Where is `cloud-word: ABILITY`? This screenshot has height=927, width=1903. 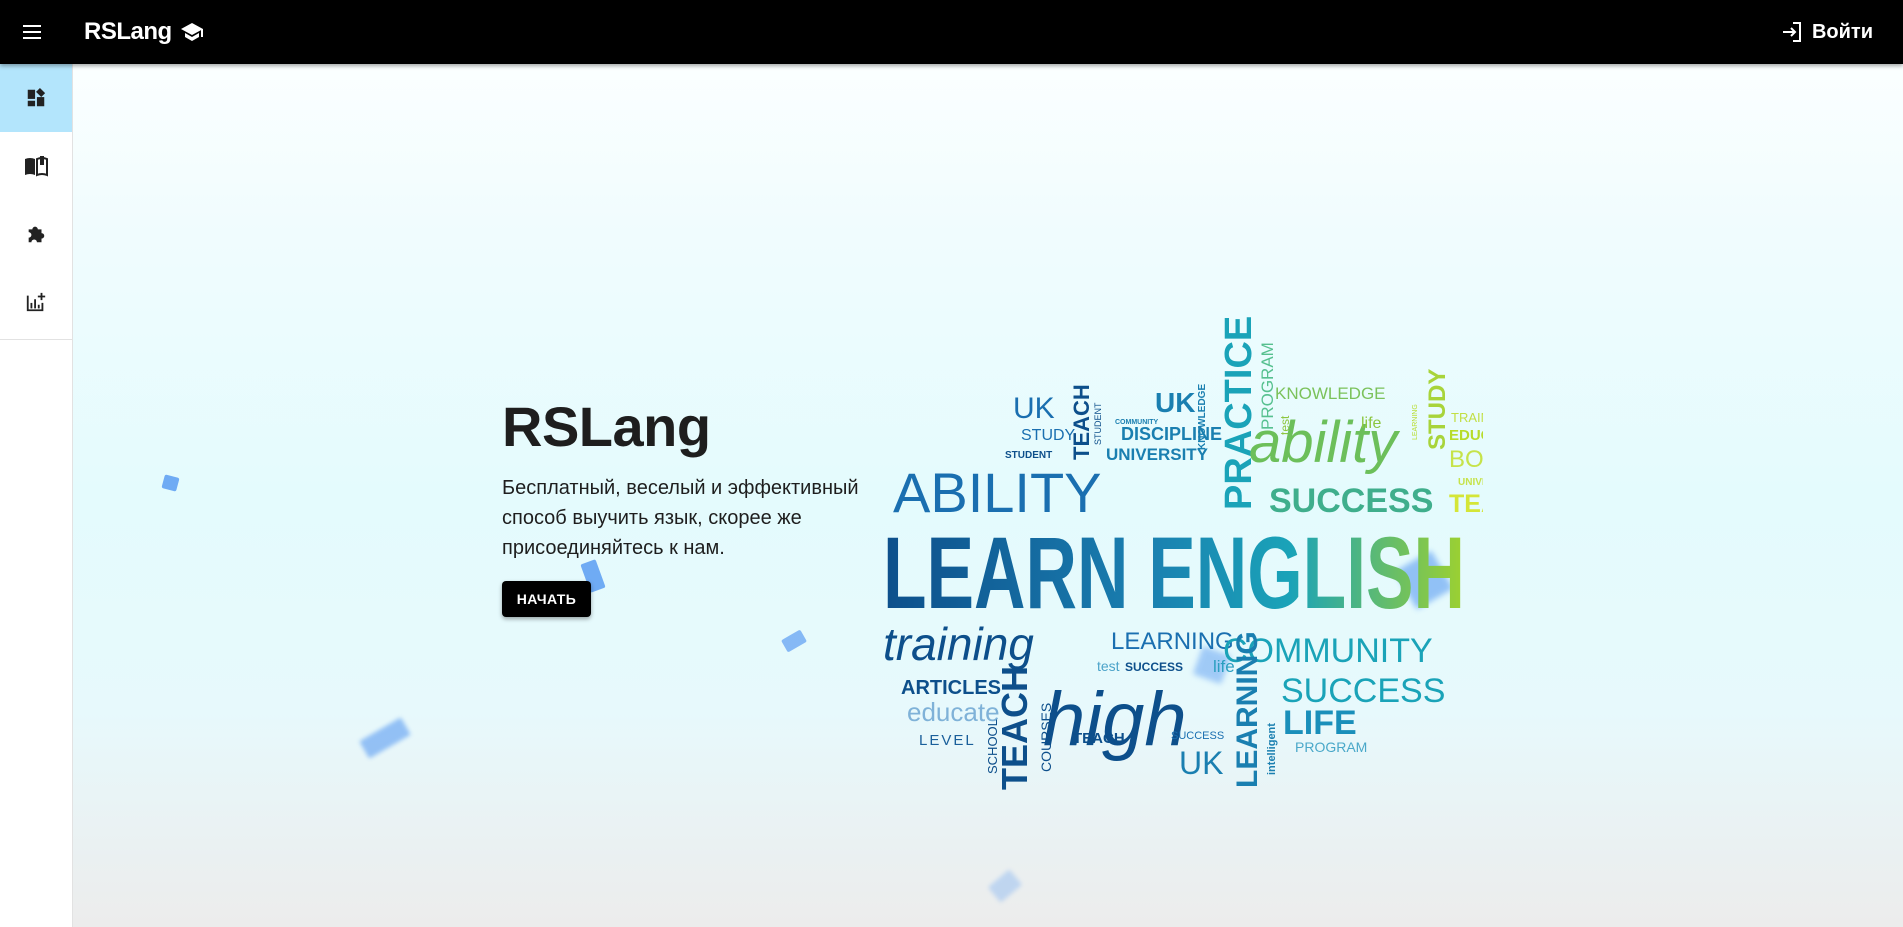
cloud-word: ABILITY is located at coordinates (997, 492).